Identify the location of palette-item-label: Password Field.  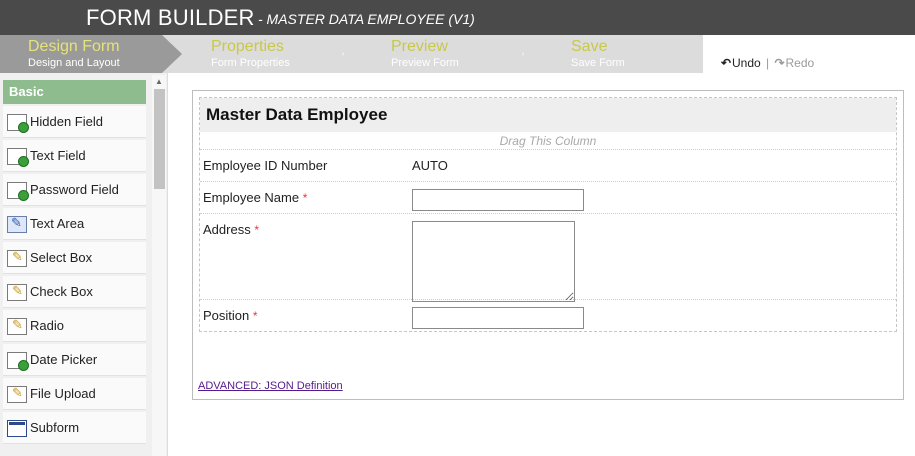
(74, 189).